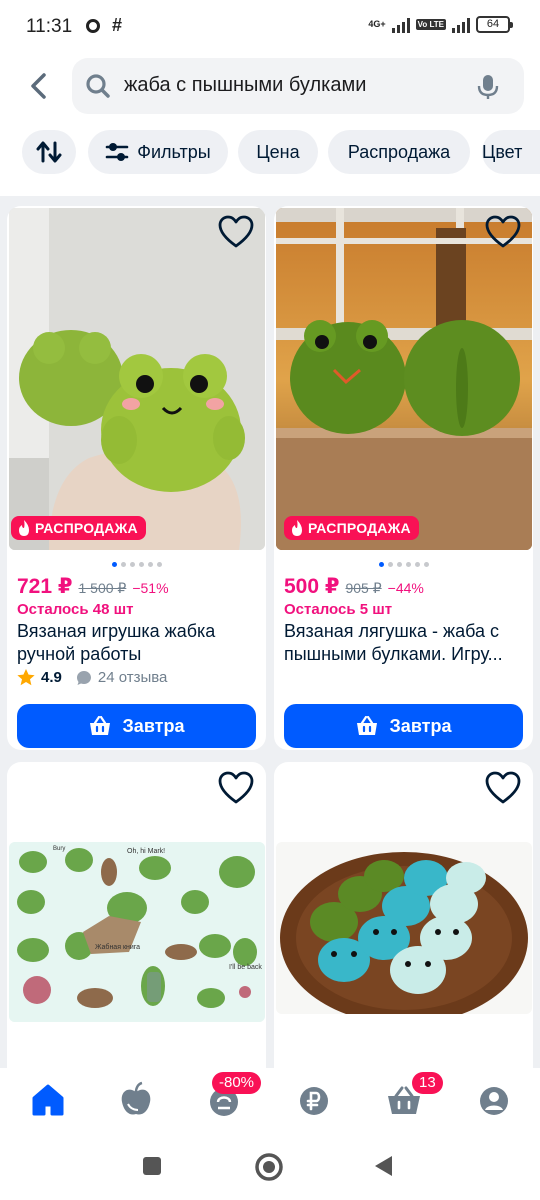 This screenshot has height=1200, width=540. I want to click on nav-profile, so click(494, 1100).